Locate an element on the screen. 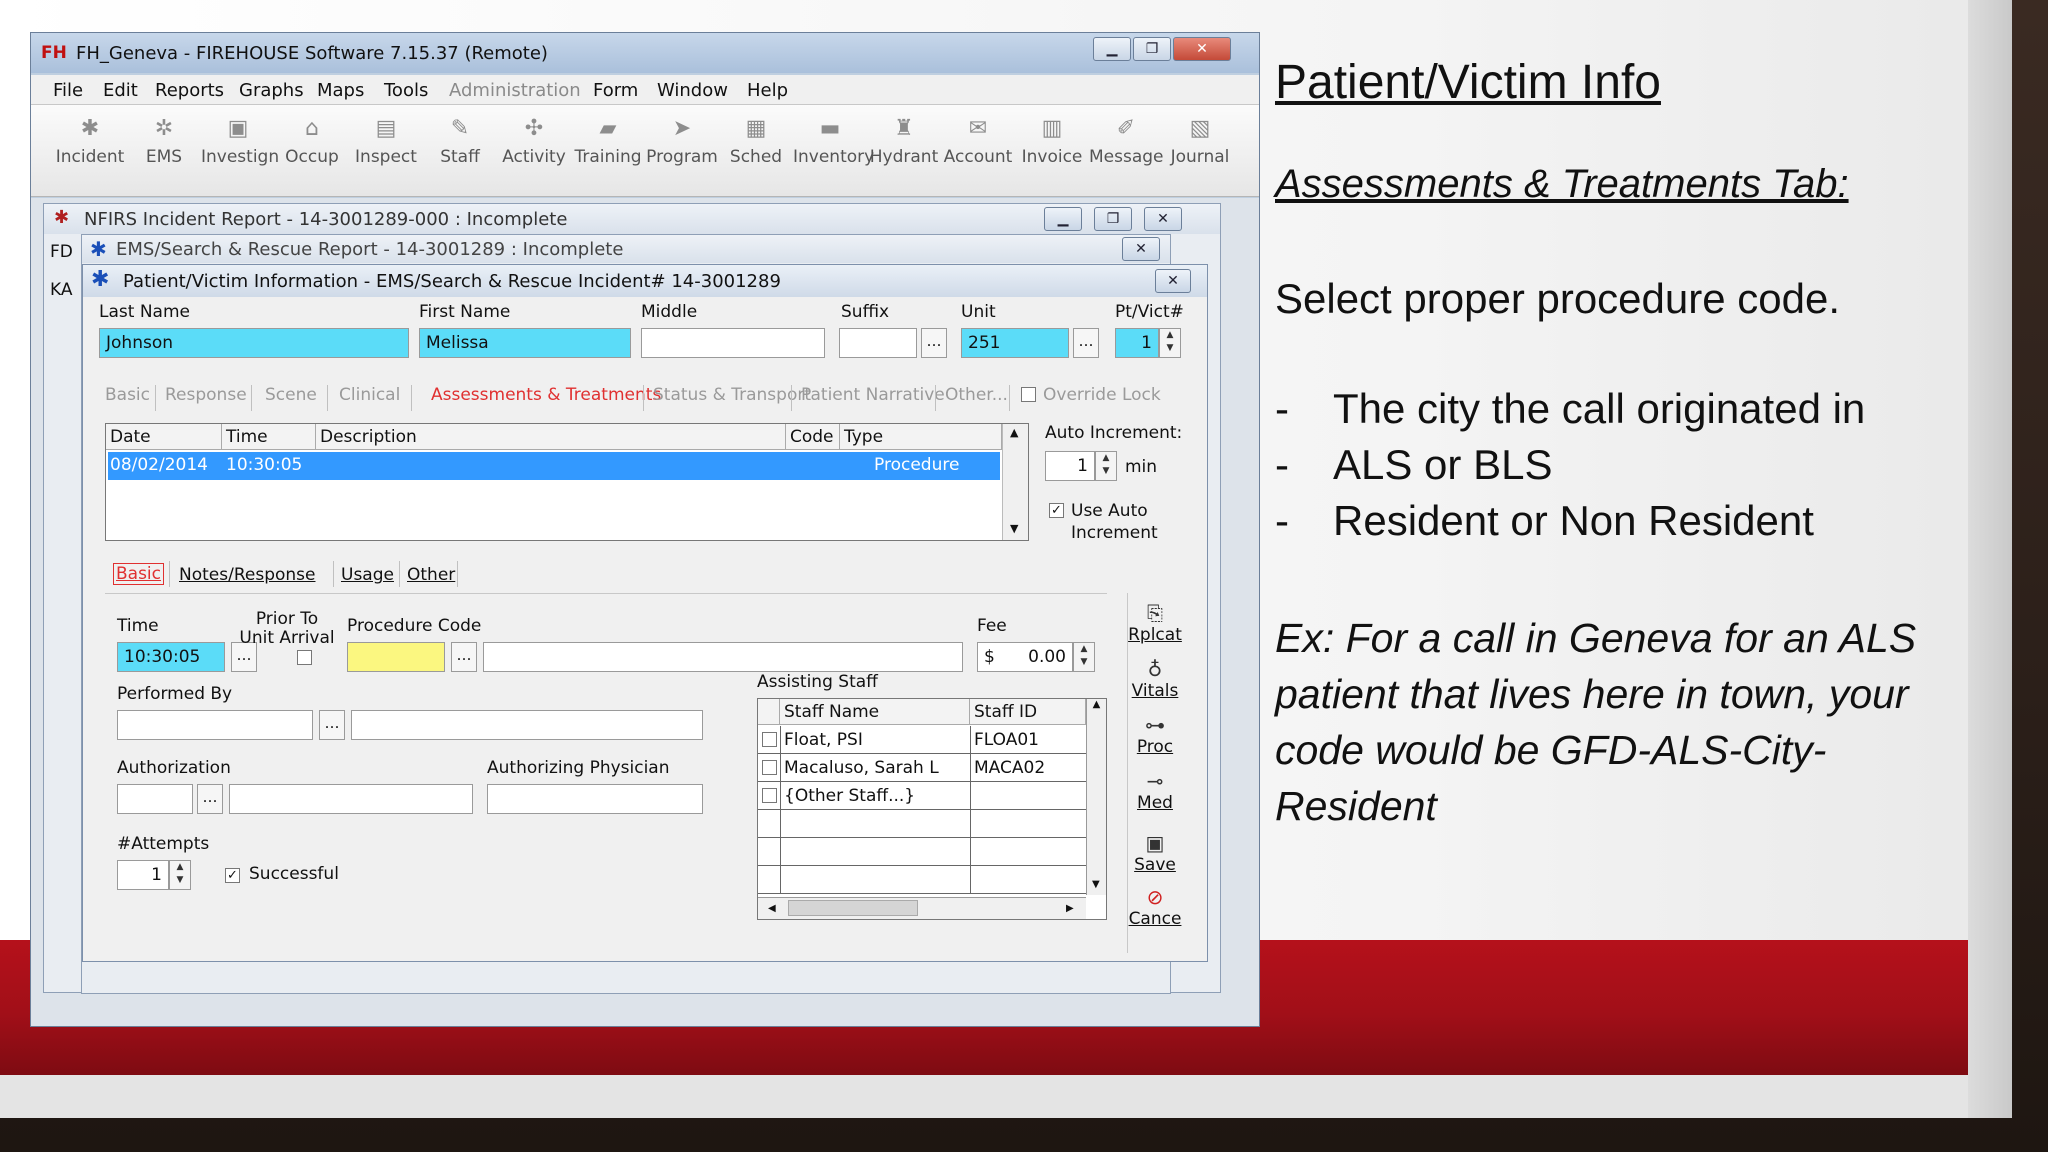  toolbar-button-inspect: ▤ Inspect is located at coordinates (386, 151).